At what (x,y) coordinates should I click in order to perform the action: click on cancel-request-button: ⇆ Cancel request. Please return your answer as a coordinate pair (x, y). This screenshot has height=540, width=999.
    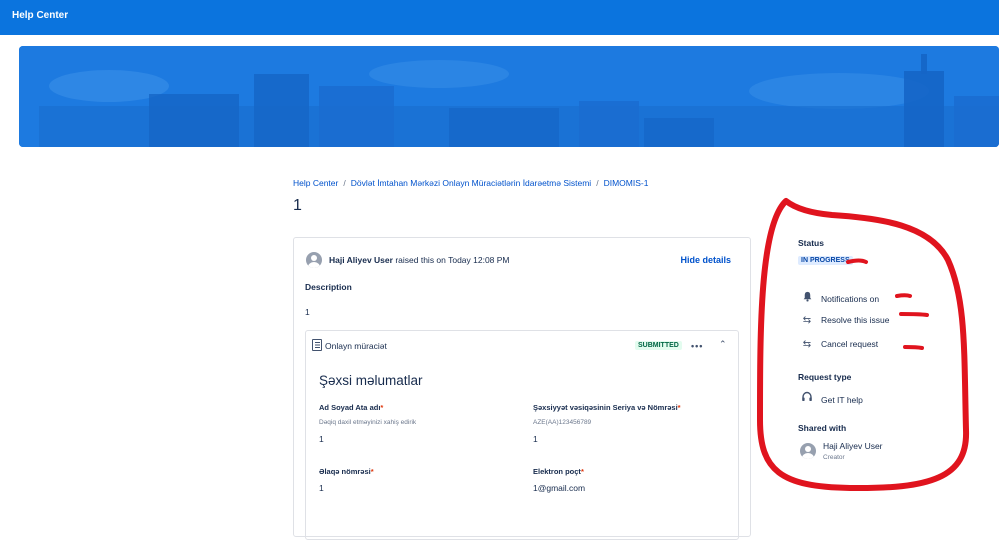
    Looking at the image, I should click on (839, 344).